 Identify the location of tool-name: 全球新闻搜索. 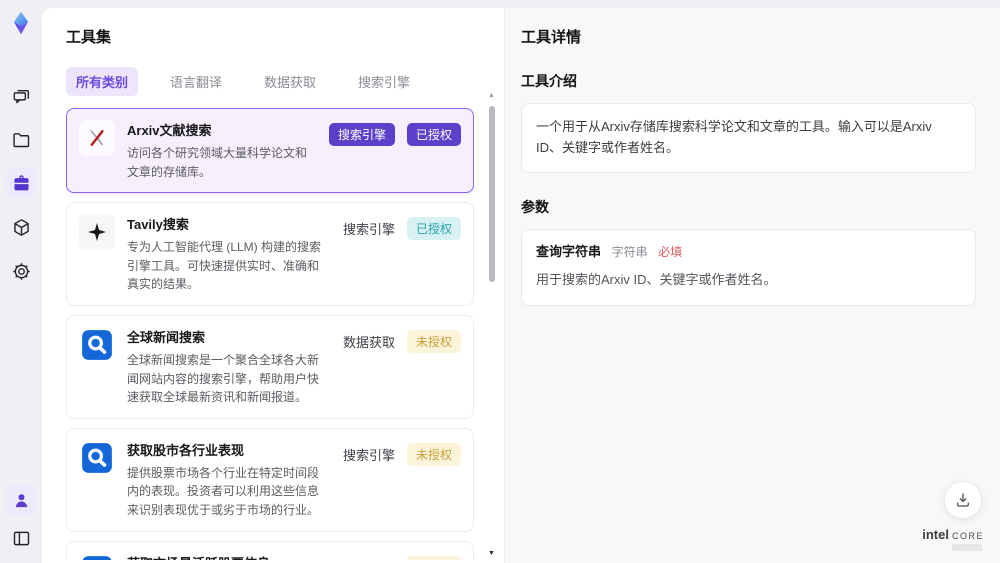
(166, 337).